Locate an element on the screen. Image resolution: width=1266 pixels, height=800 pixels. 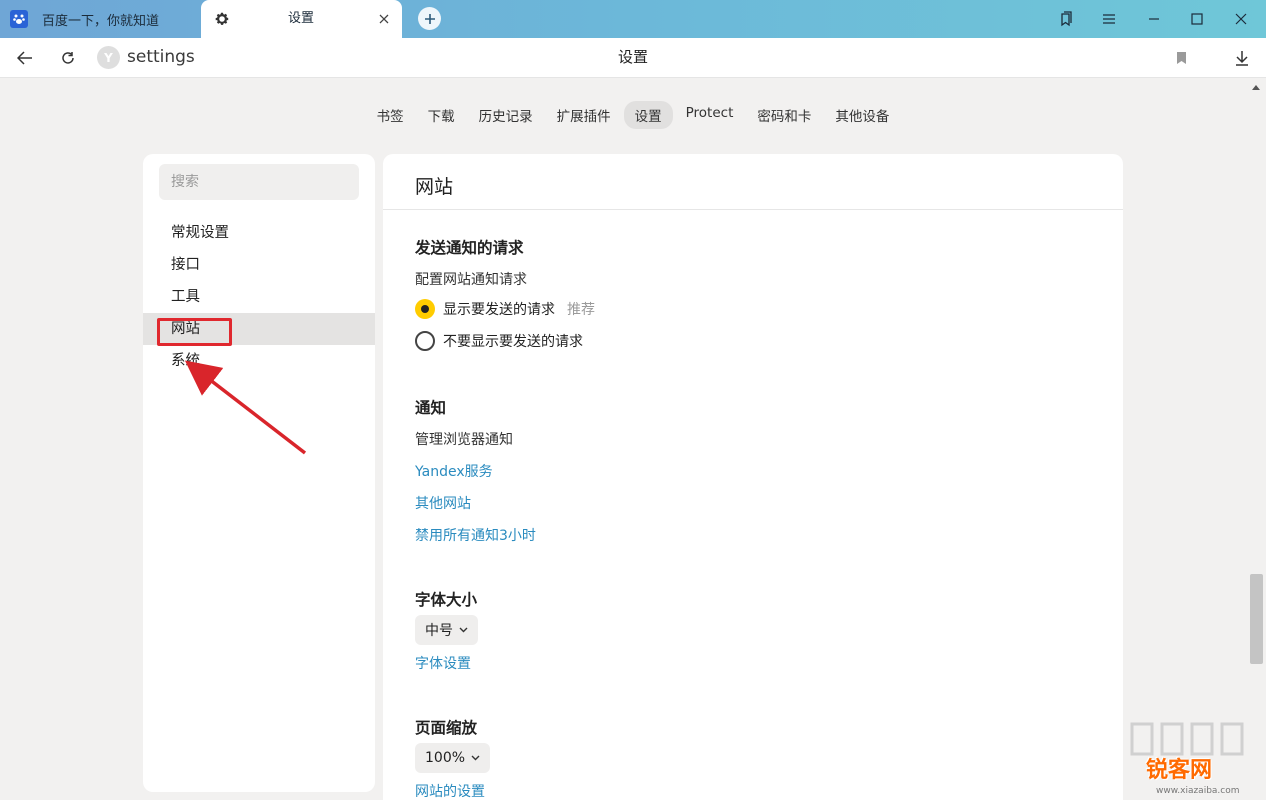
search-input is located at coordinates (259, 182).